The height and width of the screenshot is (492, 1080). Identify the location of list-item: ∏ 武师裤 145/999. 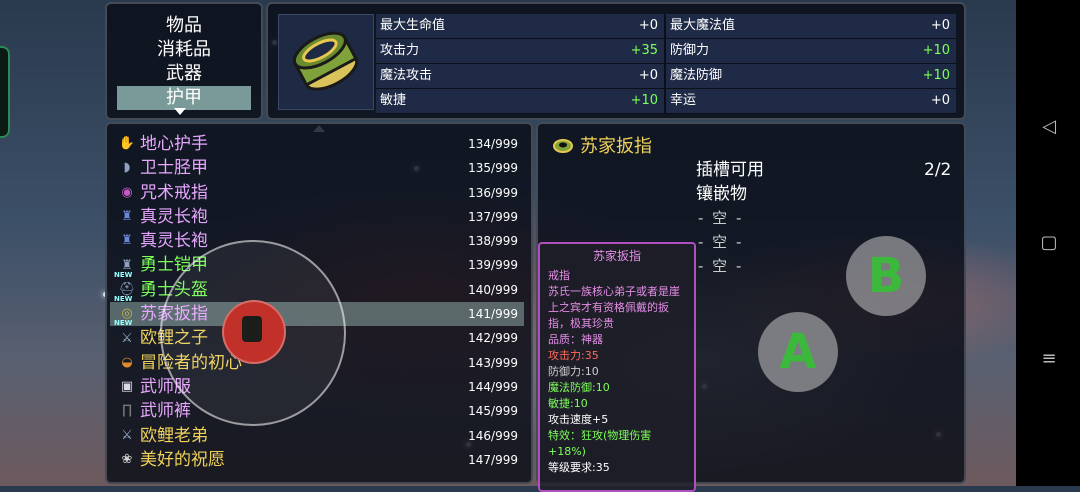
(317, 411).